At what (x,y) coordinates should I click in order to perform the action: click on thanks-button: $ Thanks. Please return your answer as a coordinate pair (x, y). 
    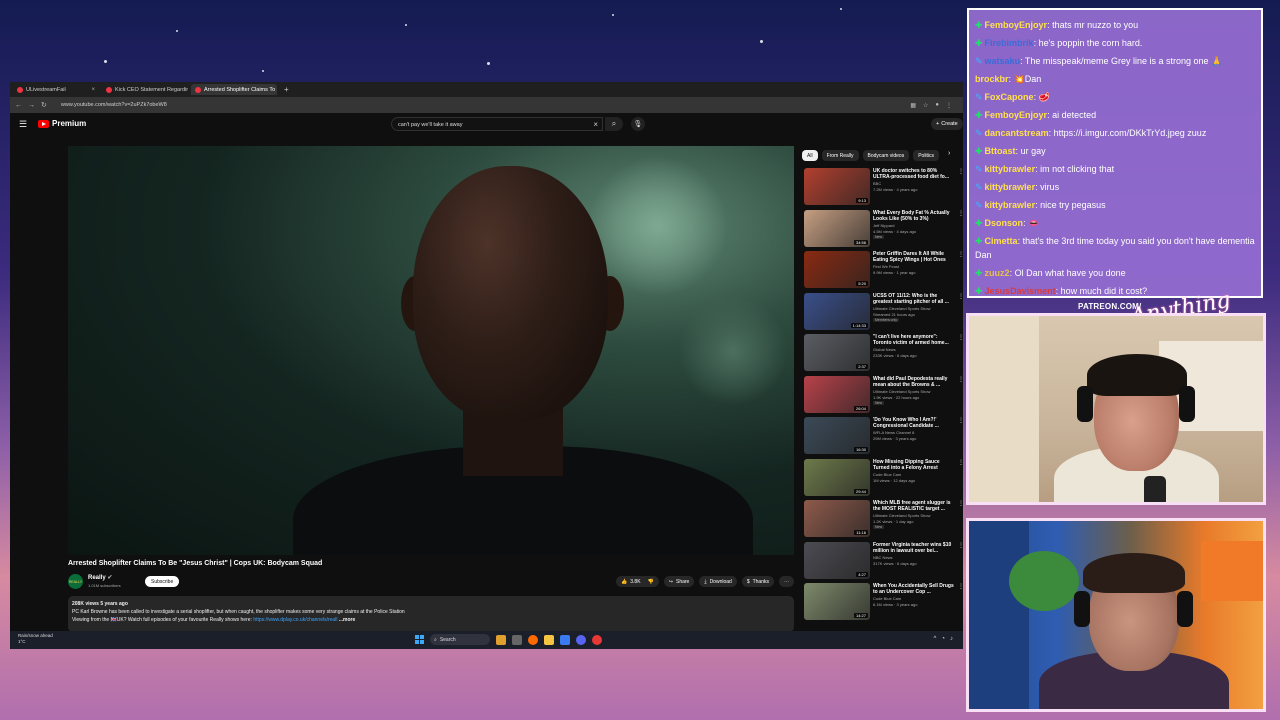
    Looking at the image, I should click on (757, 581).